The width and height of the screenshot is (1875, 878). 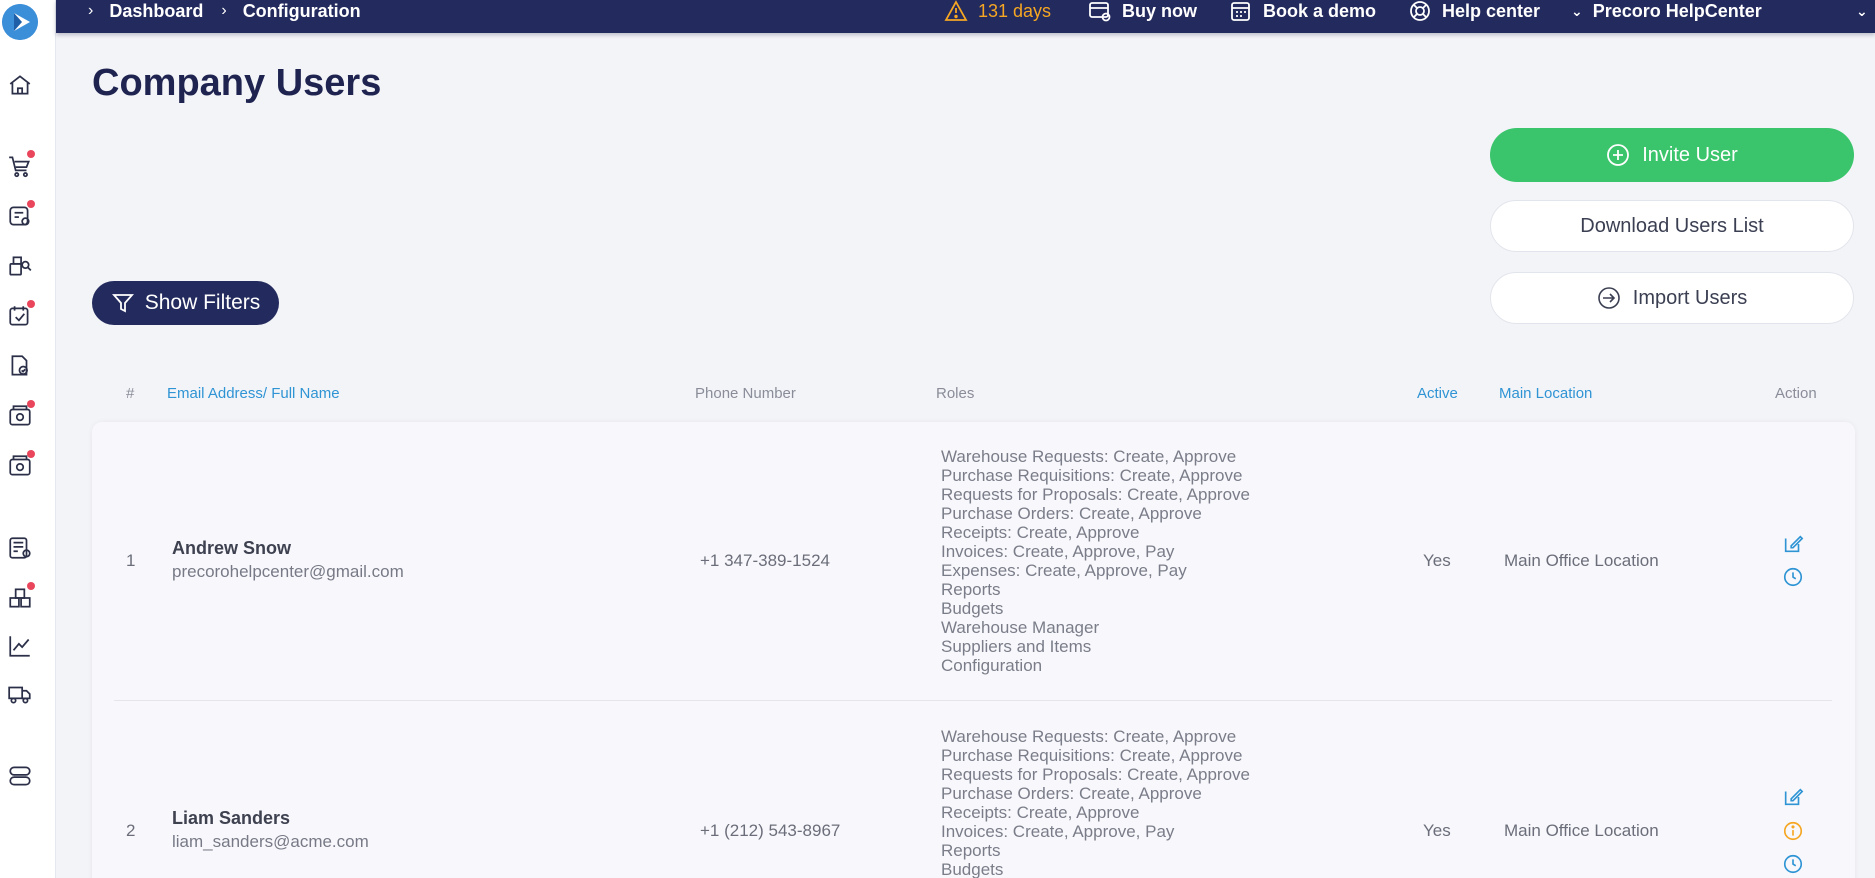 I want to click on page-title: Company Users, so click(x=237, y=83).